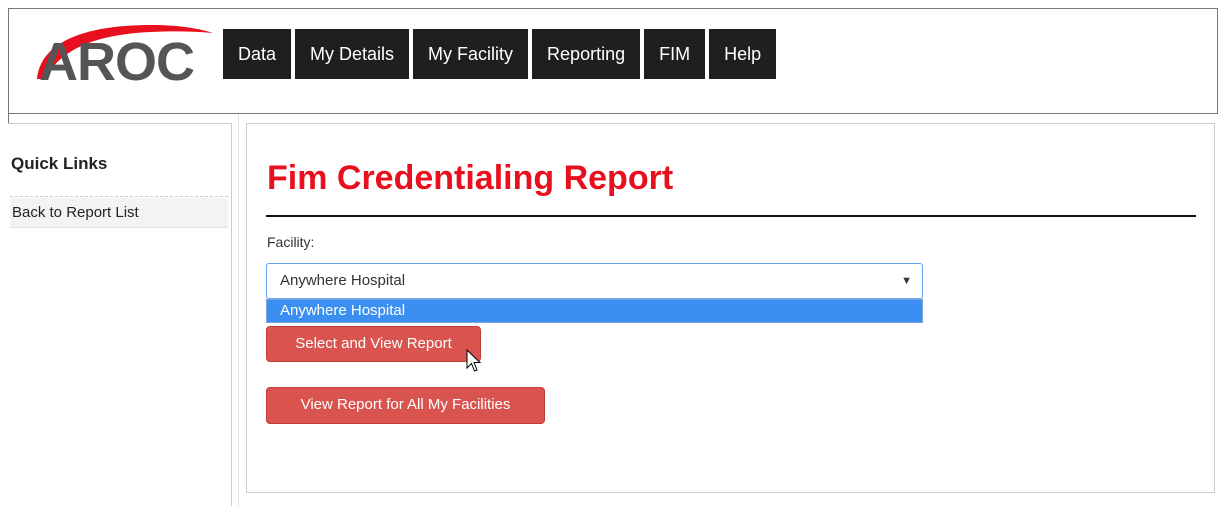  What do you see at coordinates (119, 213) in the screenshot?
I see `back-to-report-list-link: Back to Report List` at bounding box center [119, 213].